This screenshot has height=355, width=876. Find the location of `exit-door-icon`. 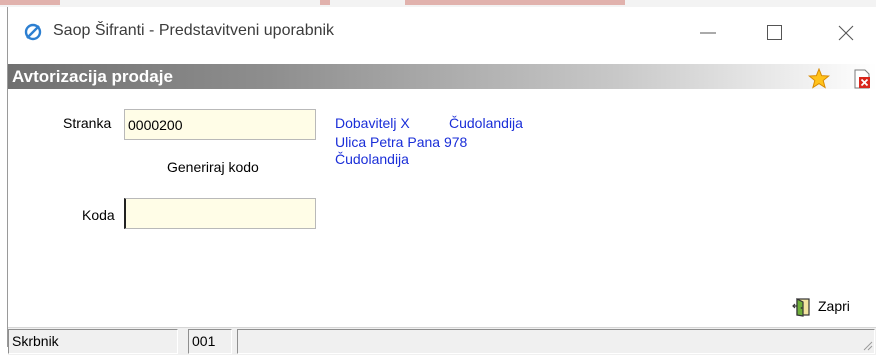

exit-door-icon is located at coordinates (801, 307).